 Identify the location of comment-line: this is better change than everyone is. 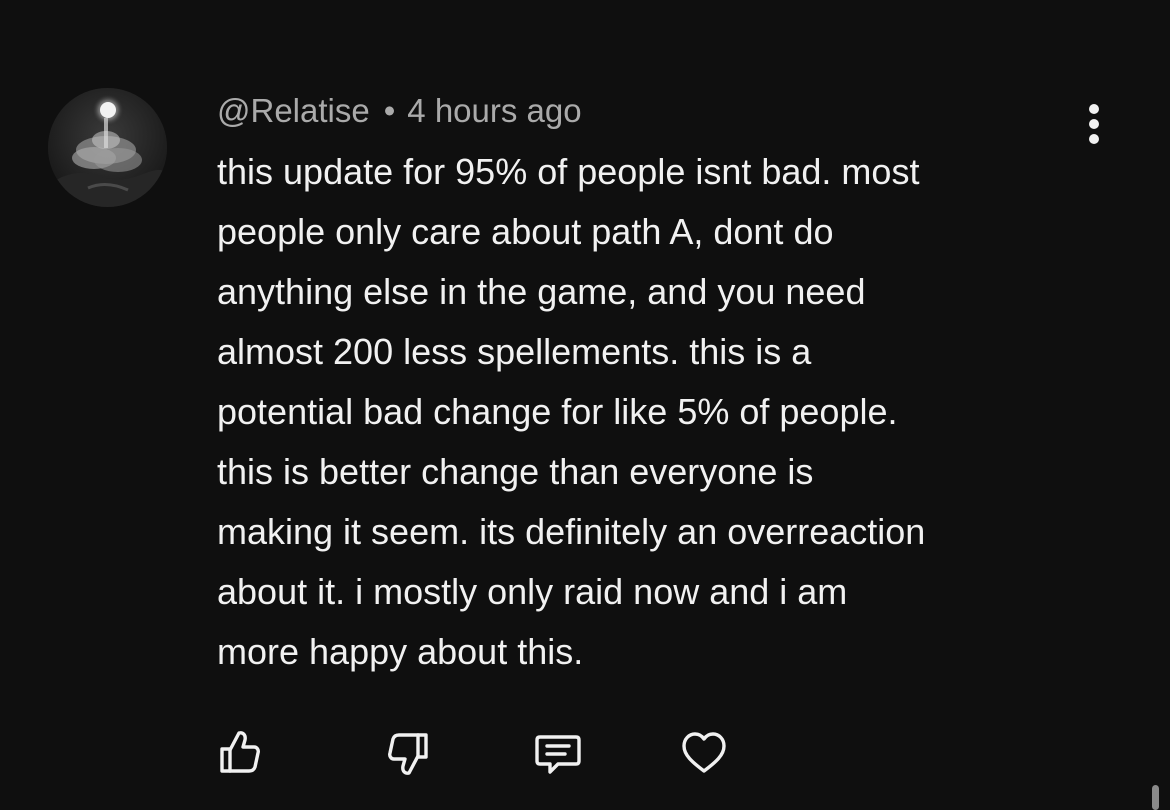
(515, 471).